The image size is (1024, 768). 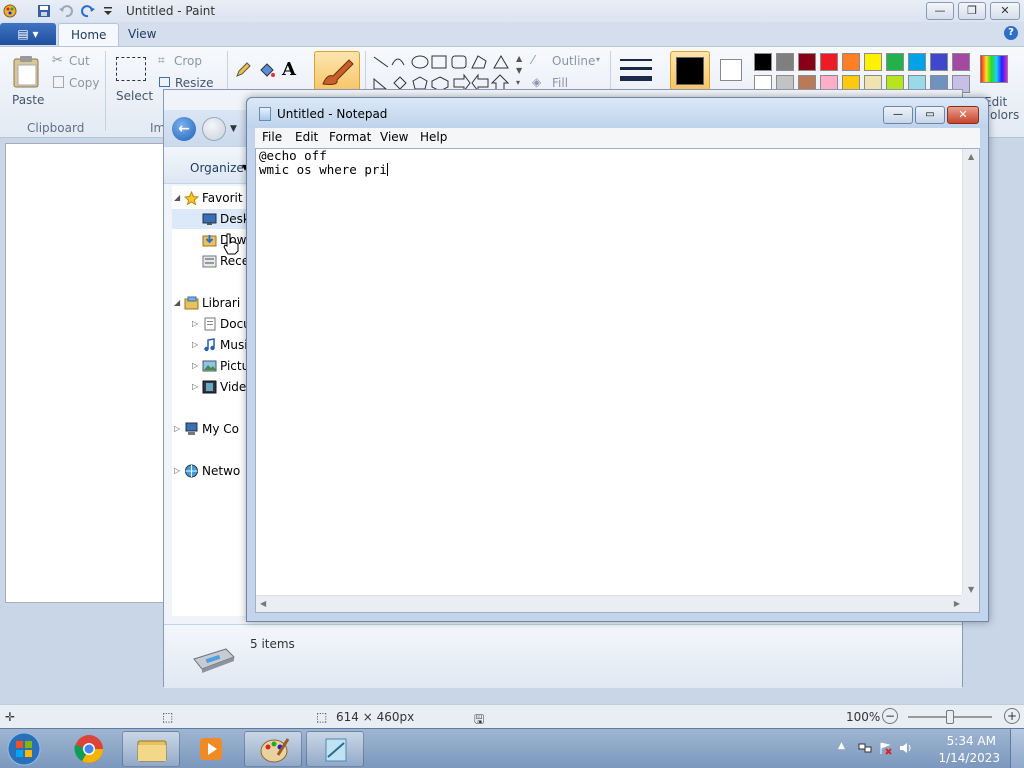 I want to click on tree-item-label: My Co, so click(x=220, y=429).